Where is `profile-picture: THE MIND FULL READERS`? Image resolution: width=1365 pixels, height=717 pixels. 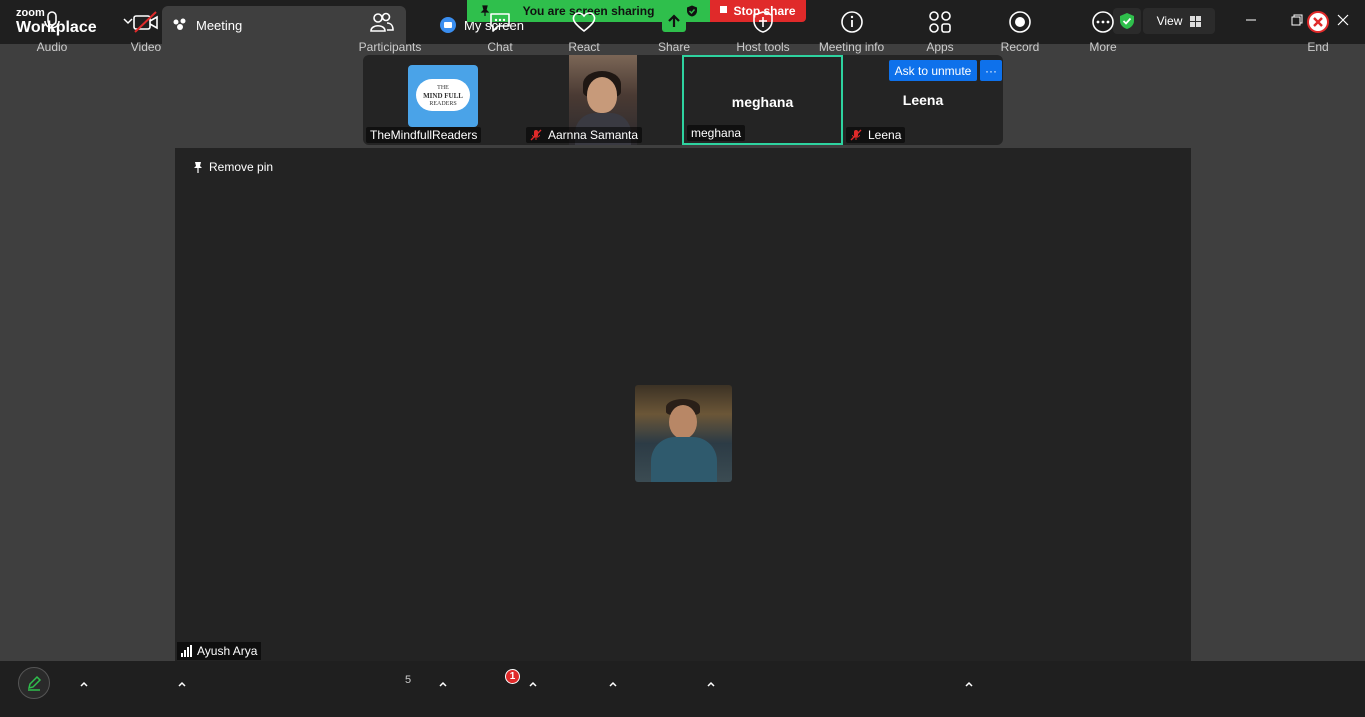
profile-picture: THE MIND FULL READERS is located at coordinates (443, 96).